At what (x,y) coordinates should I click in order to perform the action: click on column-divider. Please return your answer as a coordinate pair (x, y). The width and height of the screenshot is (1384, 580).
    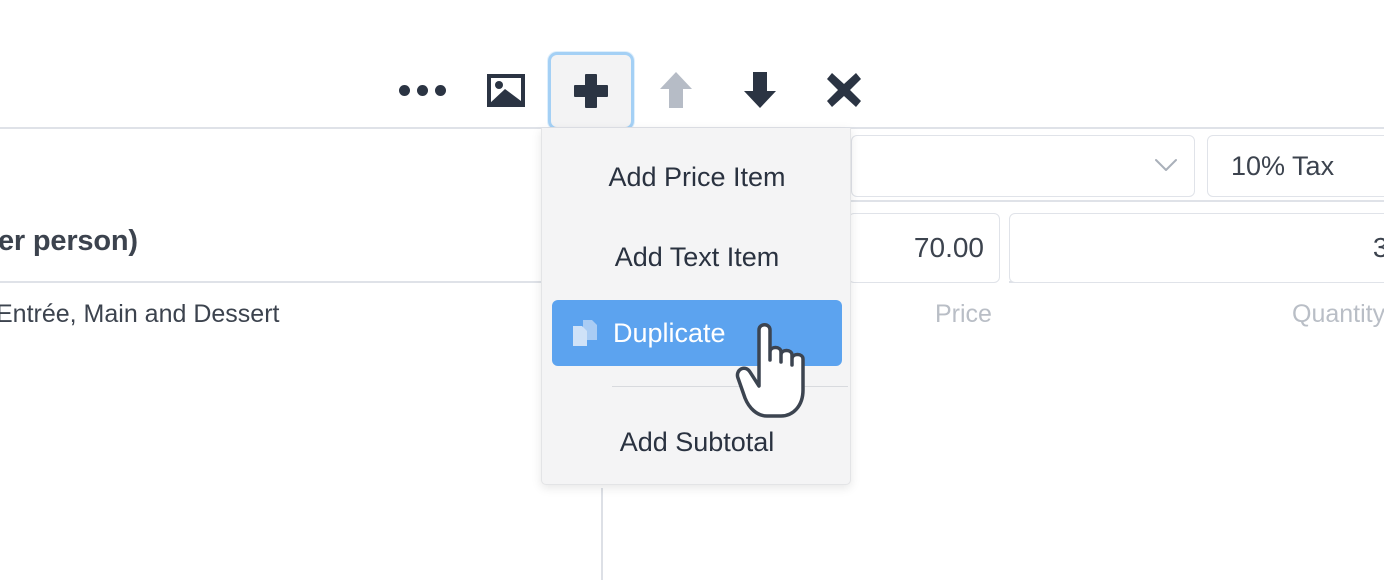
    Looking at the image, I should click on (602, 534).